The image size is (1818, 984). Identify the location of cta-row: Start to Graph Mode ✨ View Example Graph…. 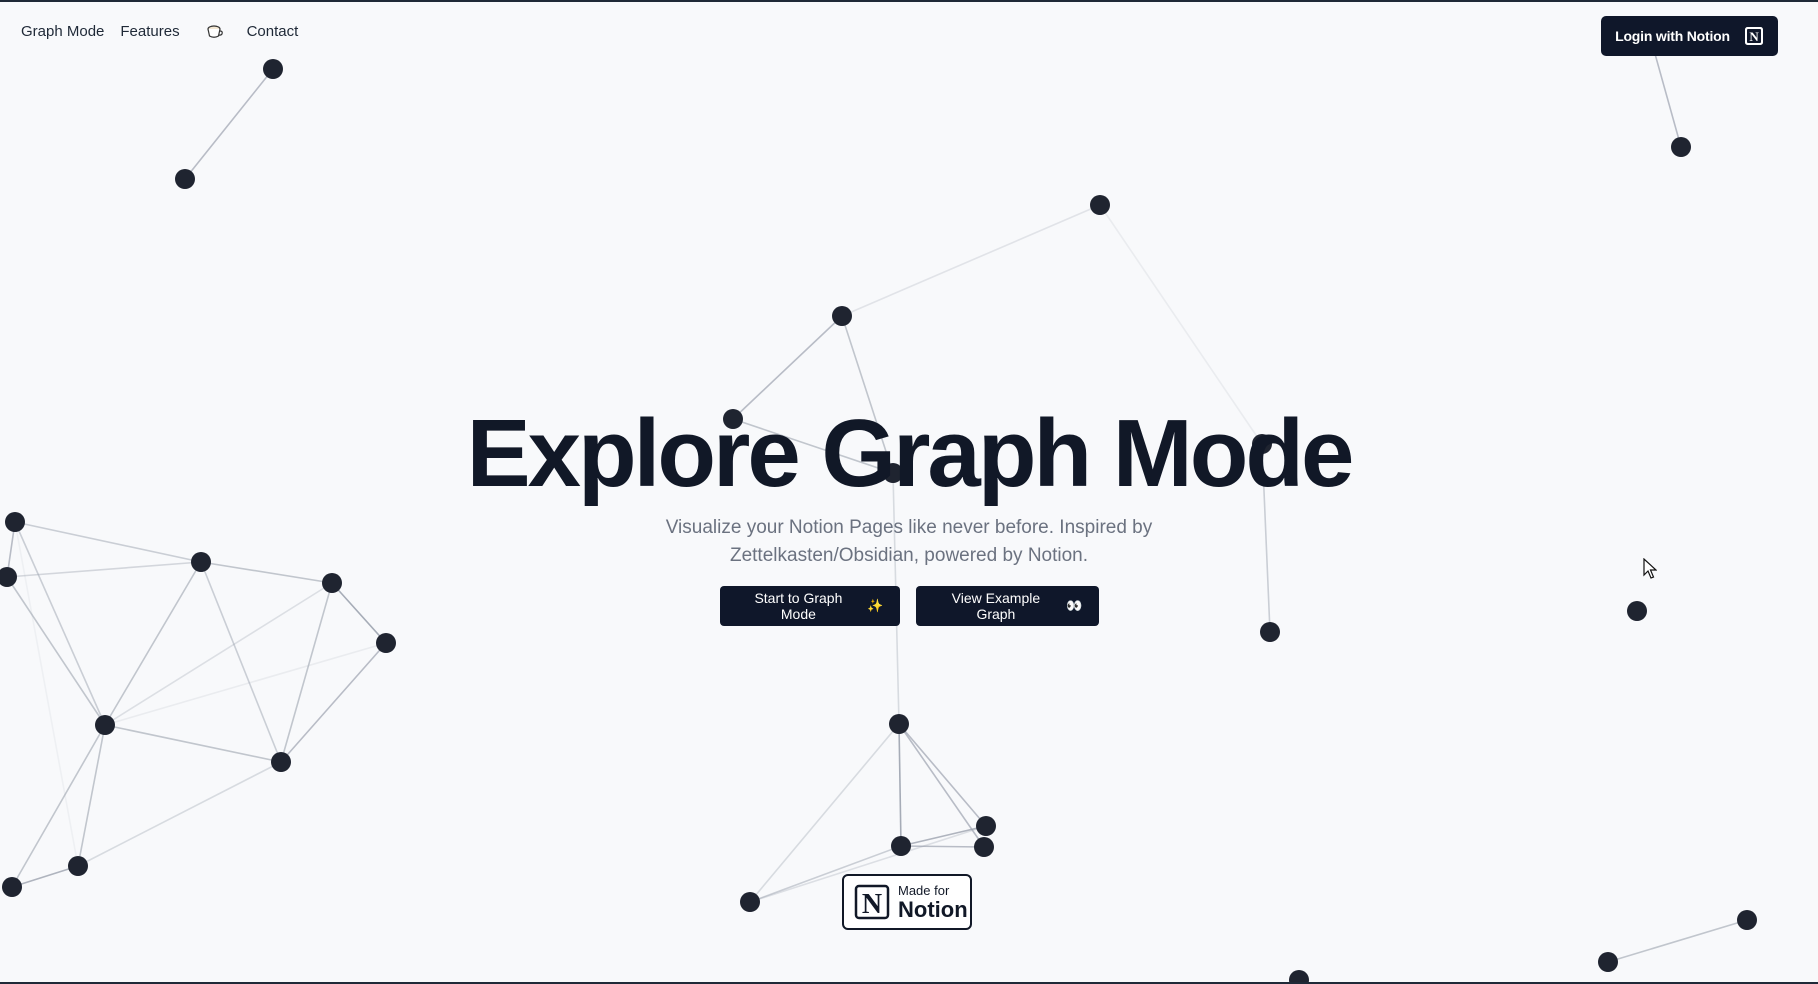
(909, 605).